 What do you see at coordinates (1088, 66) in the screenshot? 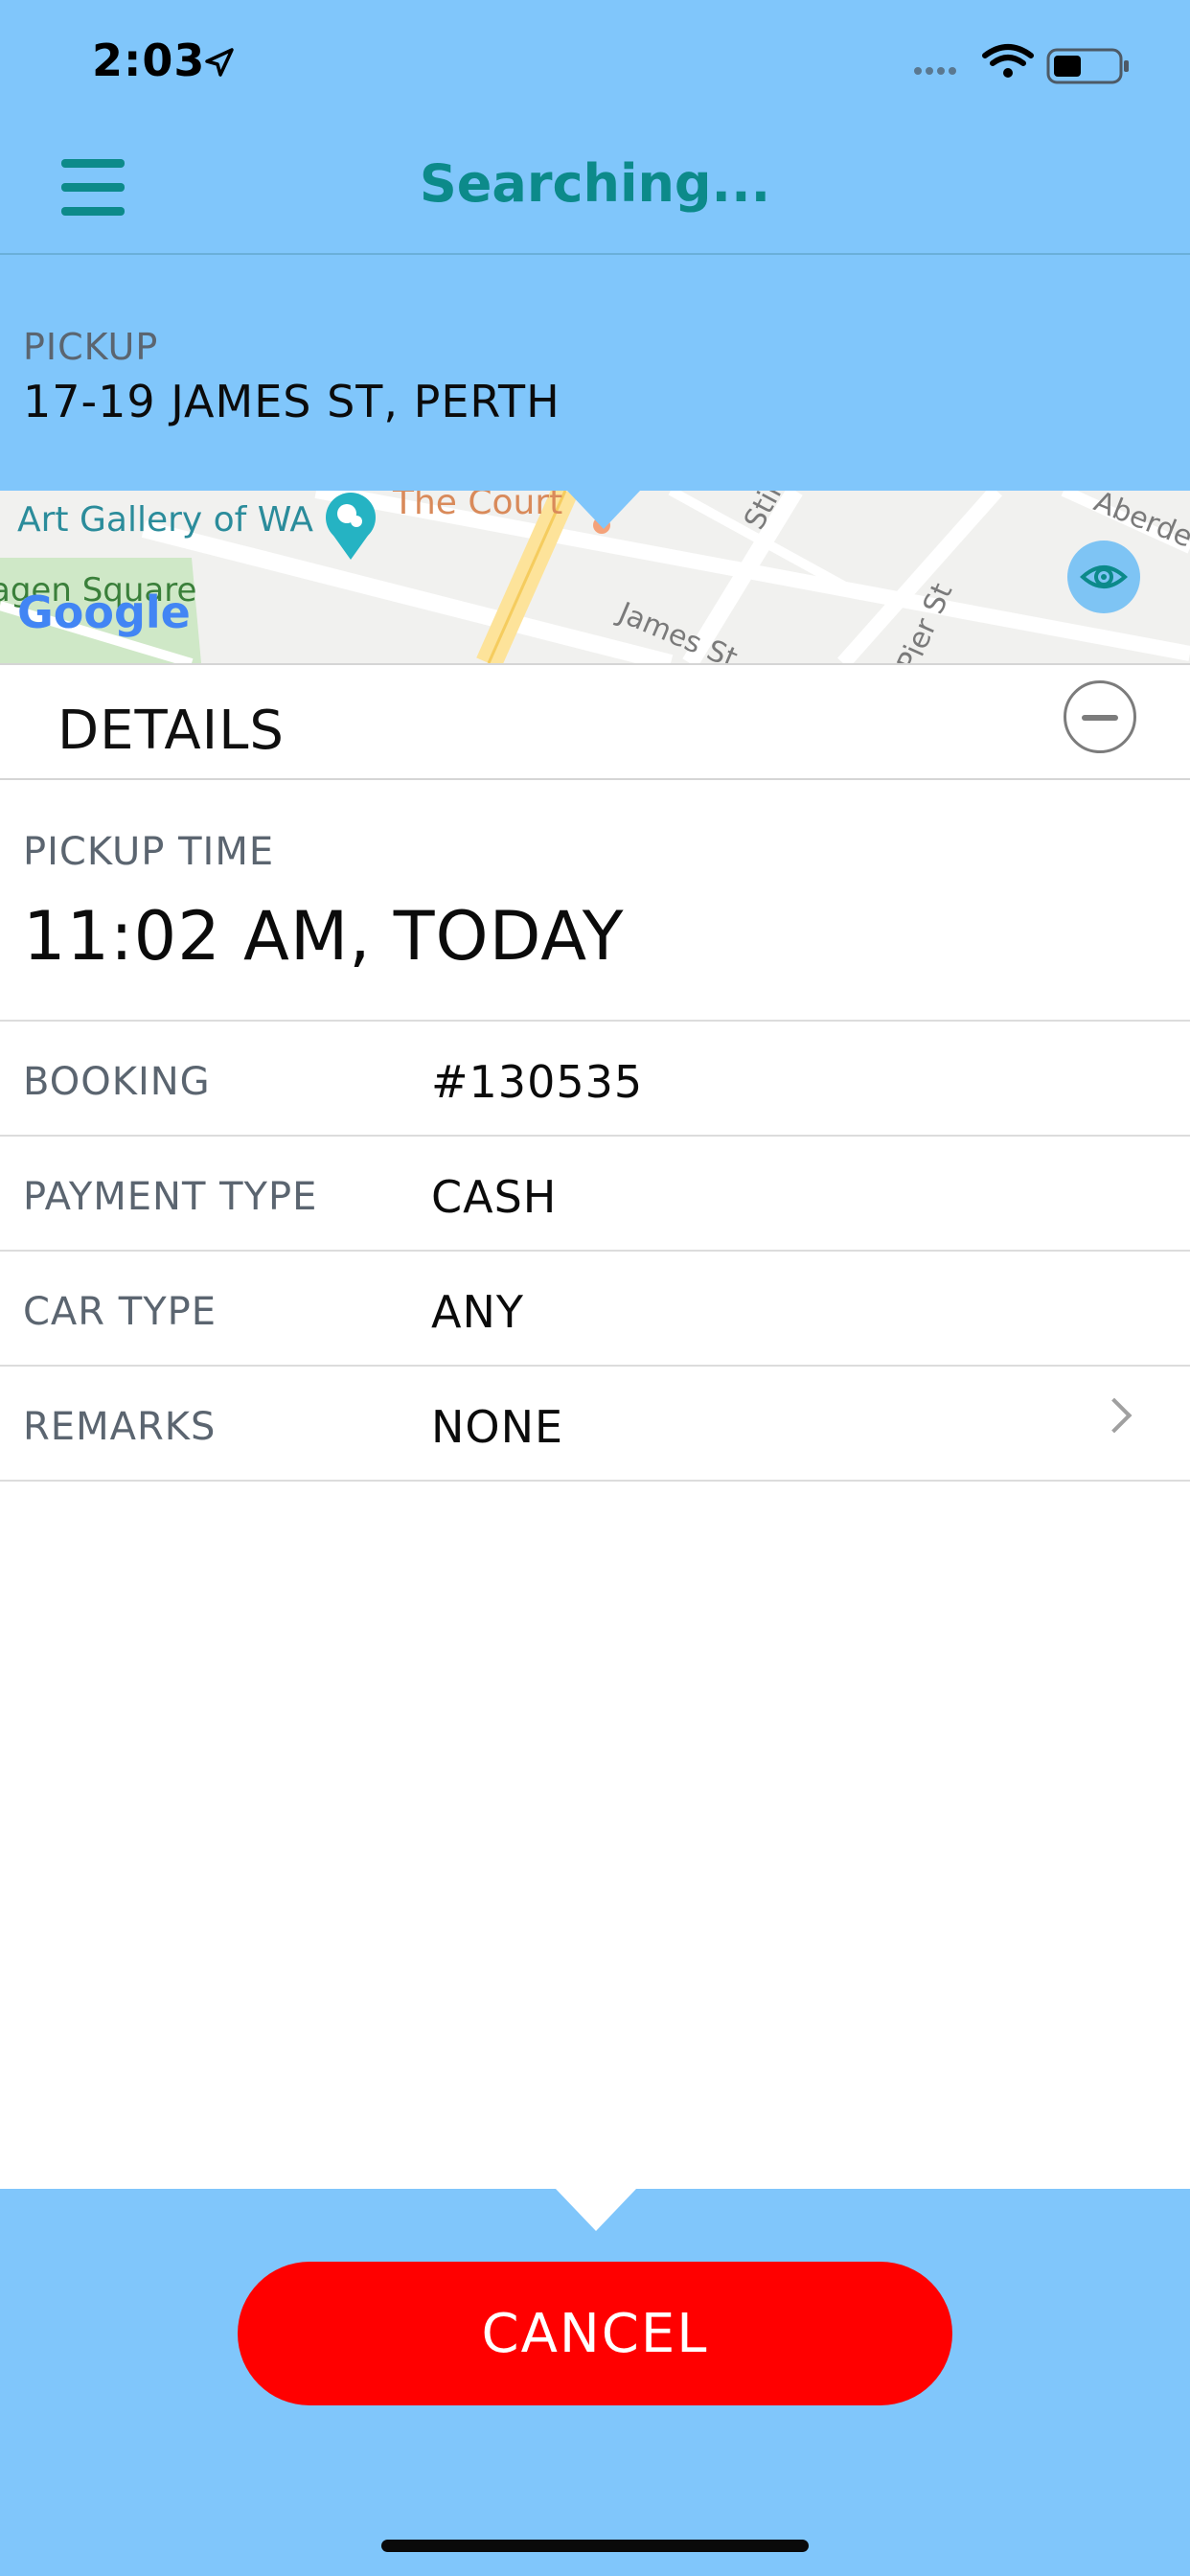
I see `battery-icon` at bounding box center [1088, 66].